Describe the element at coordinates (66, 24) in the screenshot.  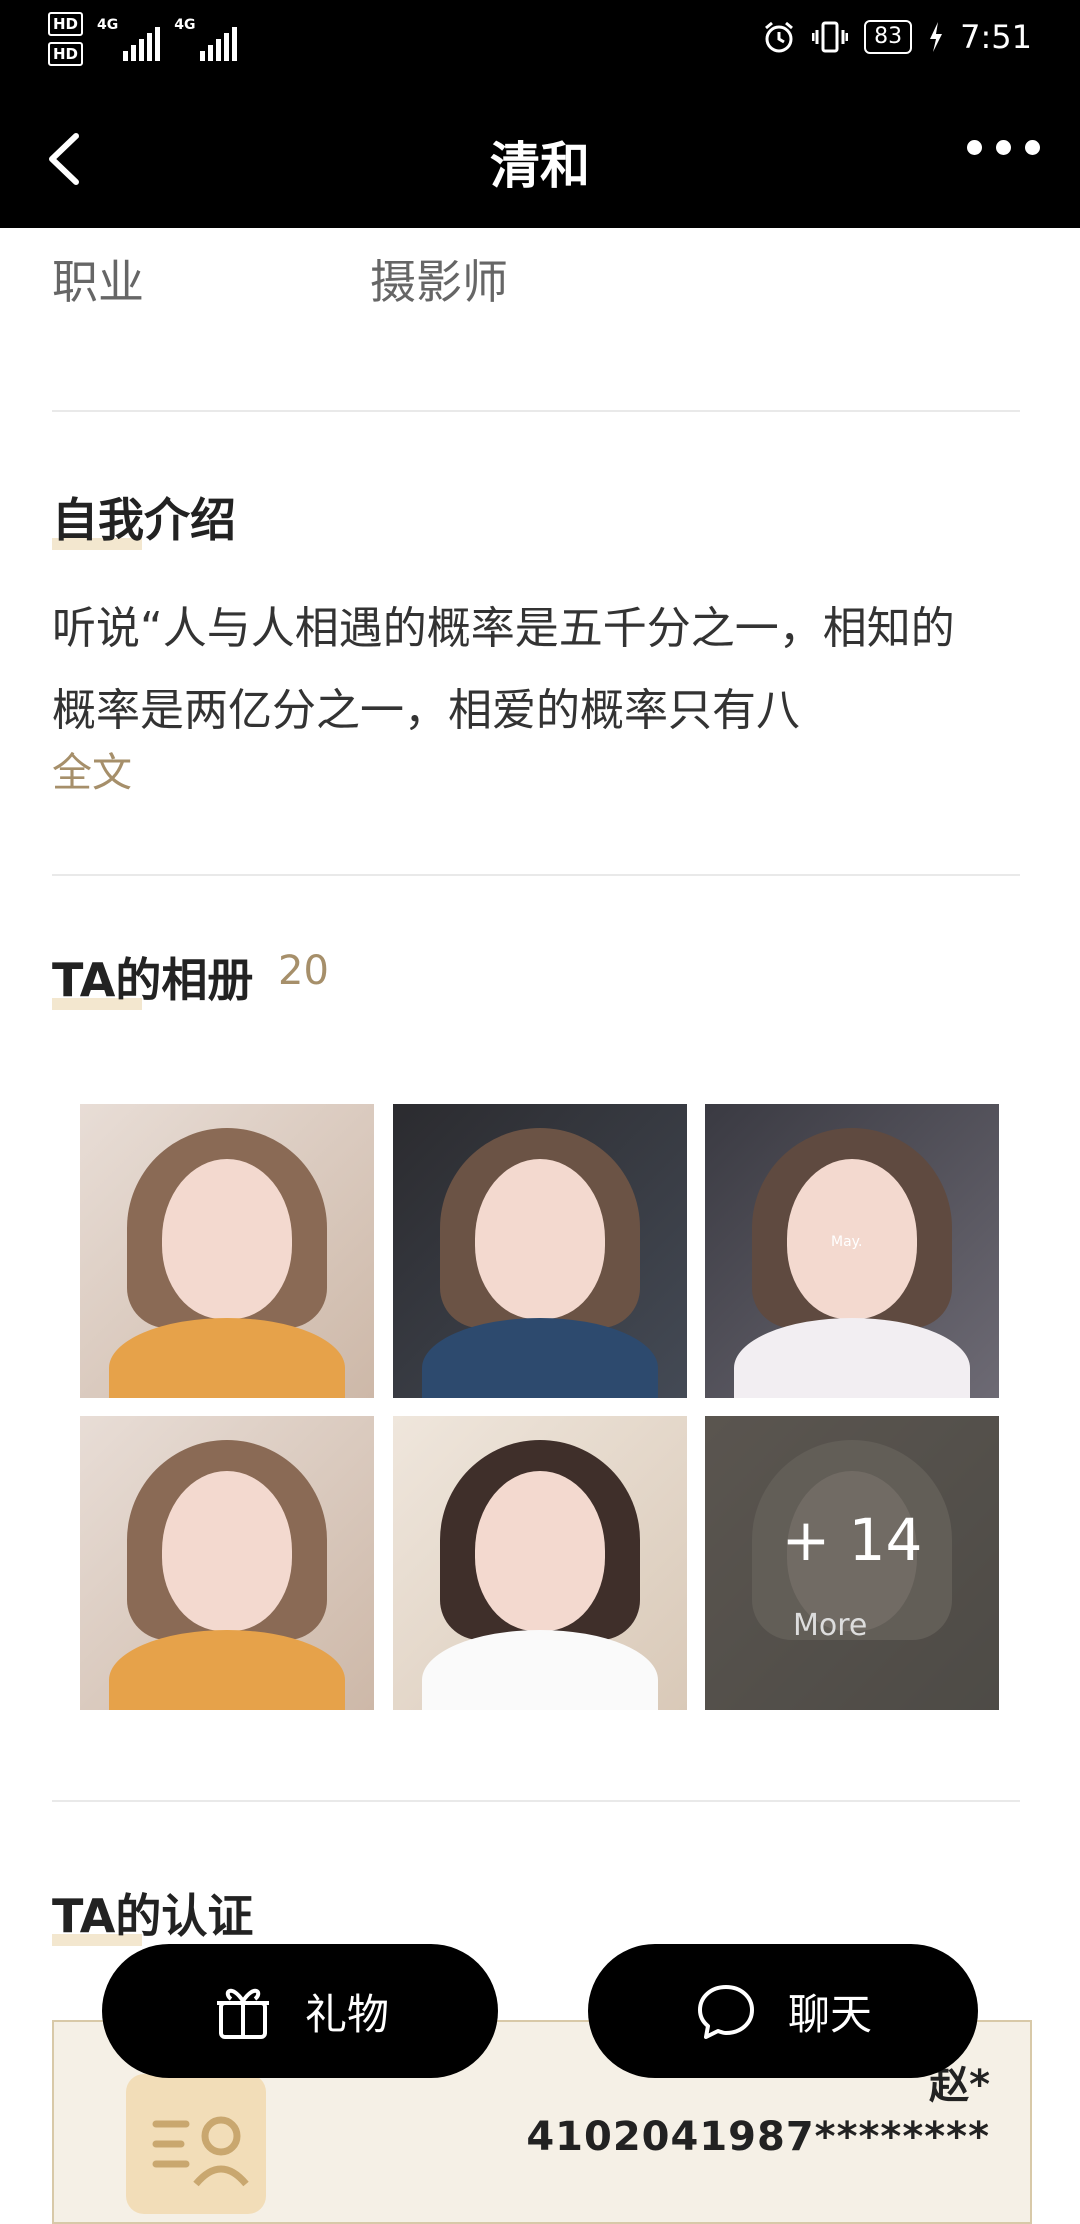
I see `hd-badge-1: HD` at that location.